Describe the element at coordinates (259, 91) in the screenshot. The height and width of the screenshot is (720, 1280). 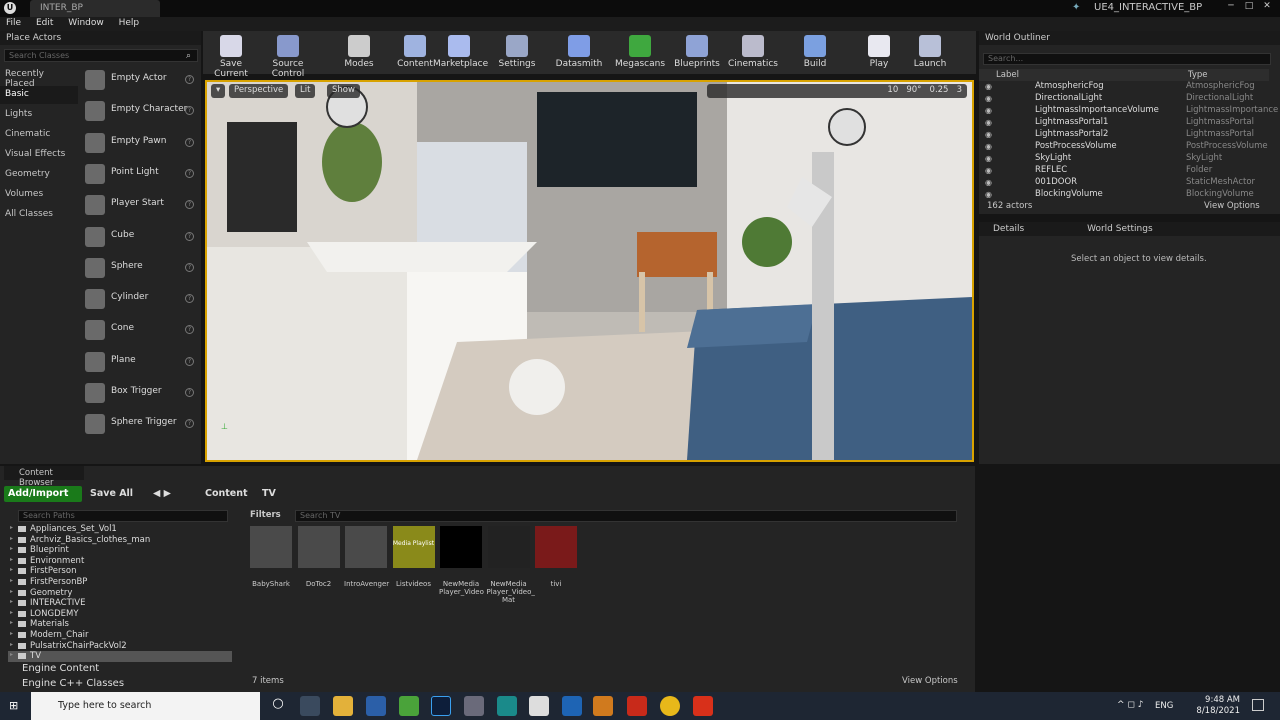
I see `perspective-button: Perspective` at that location.